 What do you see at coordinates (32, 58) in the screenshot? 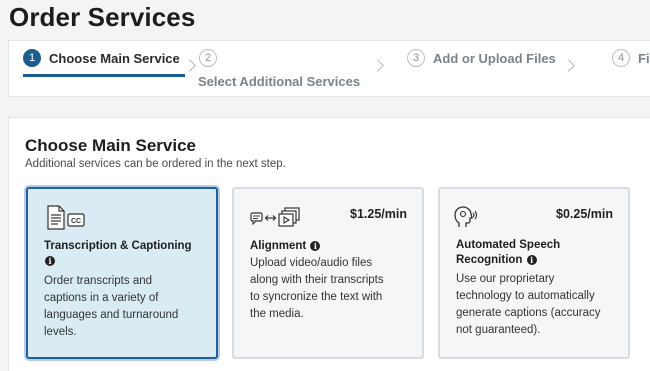
I see `step-number: 1` at bounding box center [32, 58].